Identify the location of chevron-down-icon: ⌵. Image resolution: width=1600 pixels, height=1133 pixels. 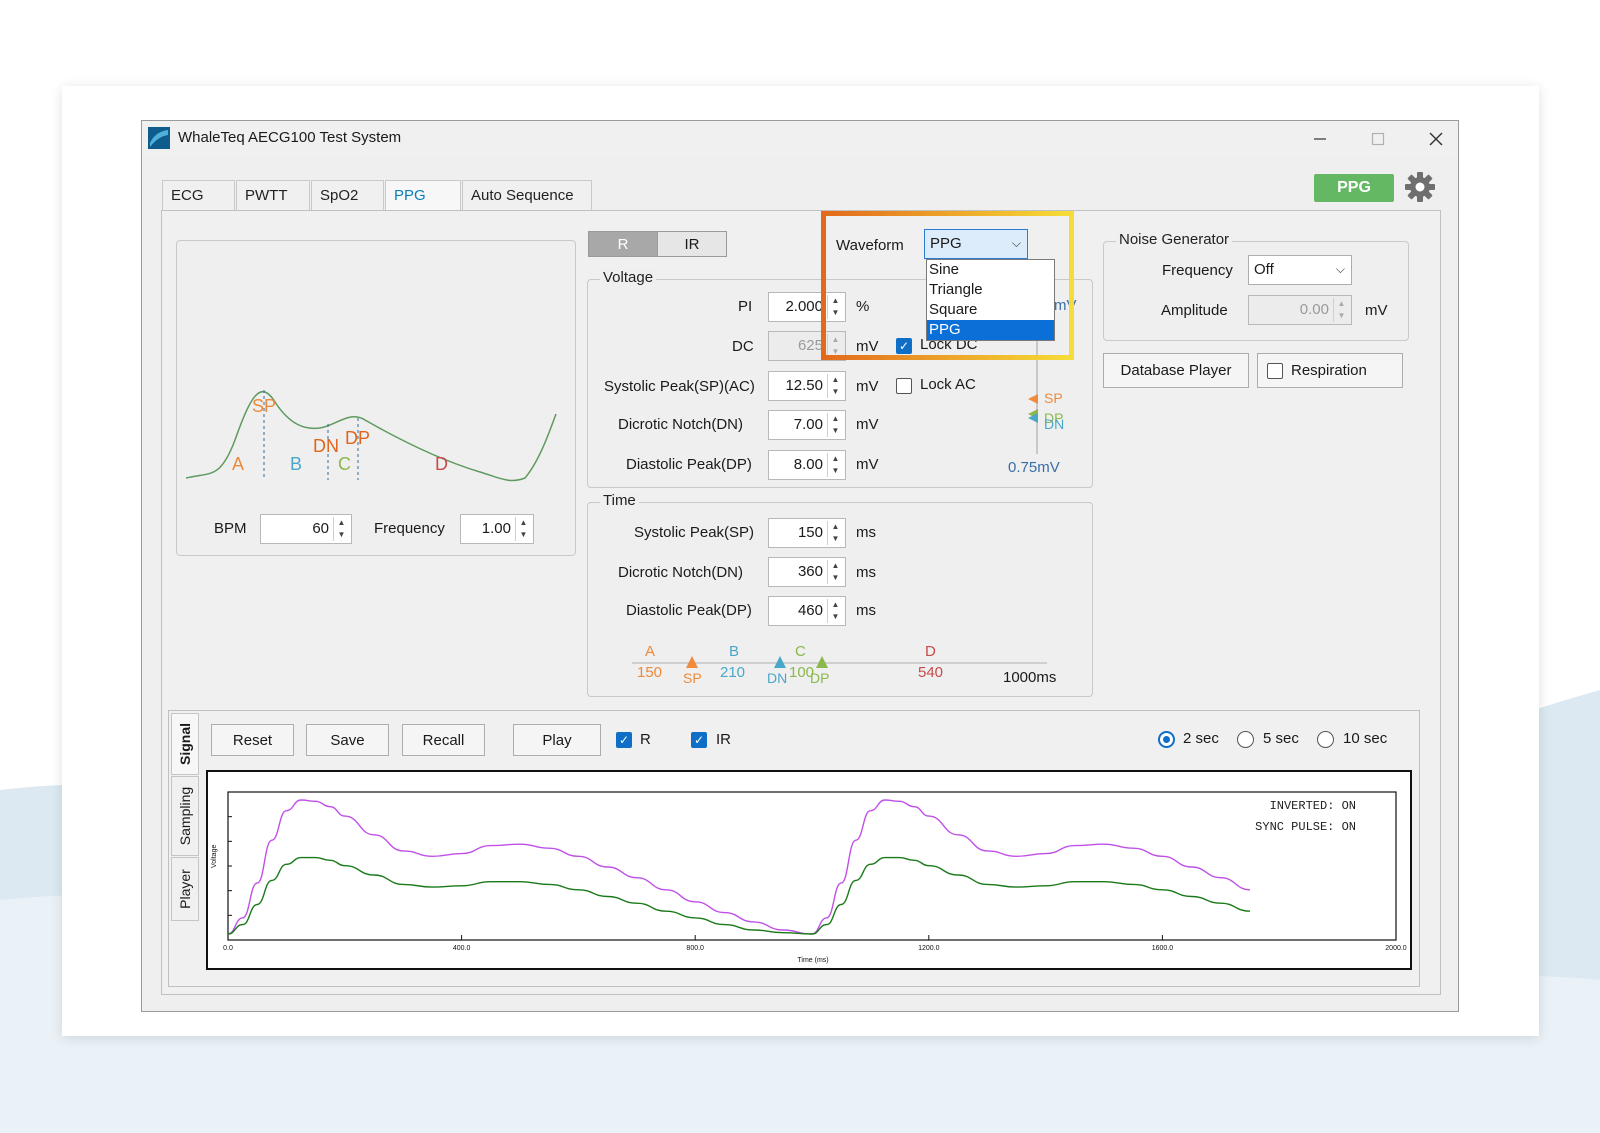
(1016, 243).